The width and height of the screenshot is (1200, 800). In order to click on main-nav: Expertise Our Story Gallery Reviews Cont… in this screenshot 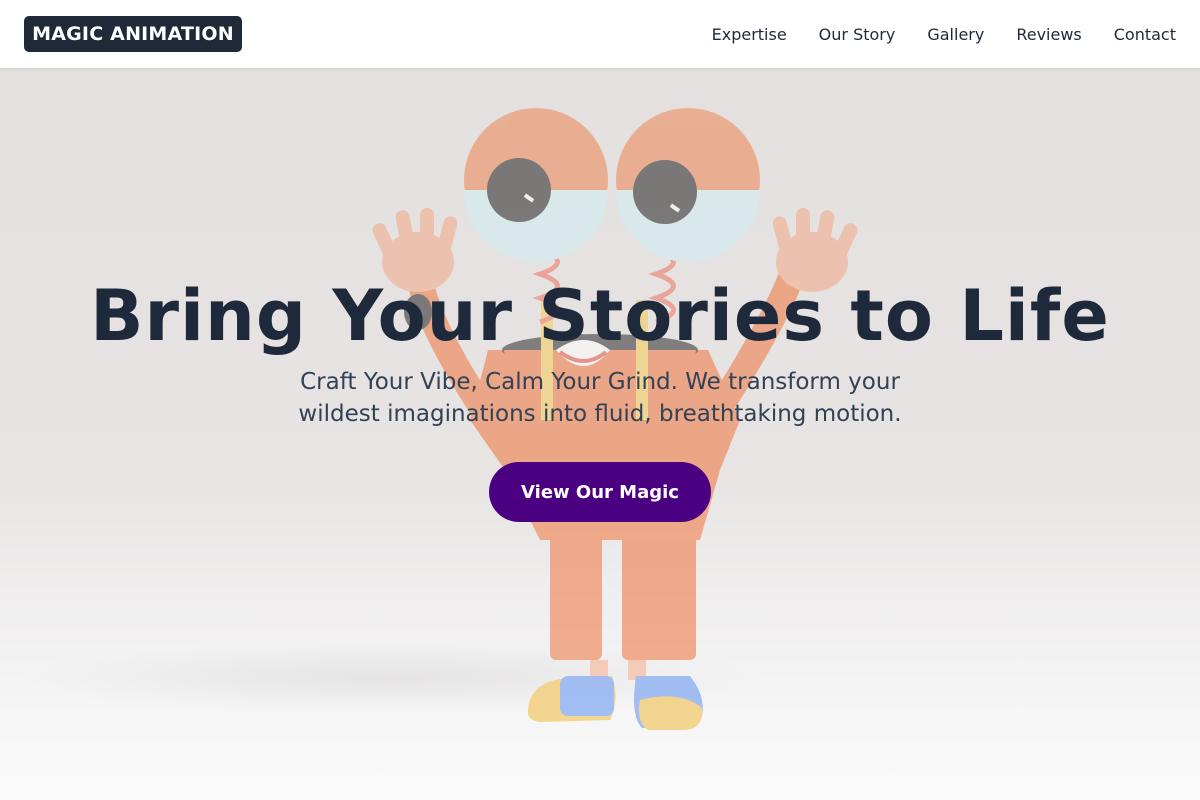, I will do `click(944, 34)`.